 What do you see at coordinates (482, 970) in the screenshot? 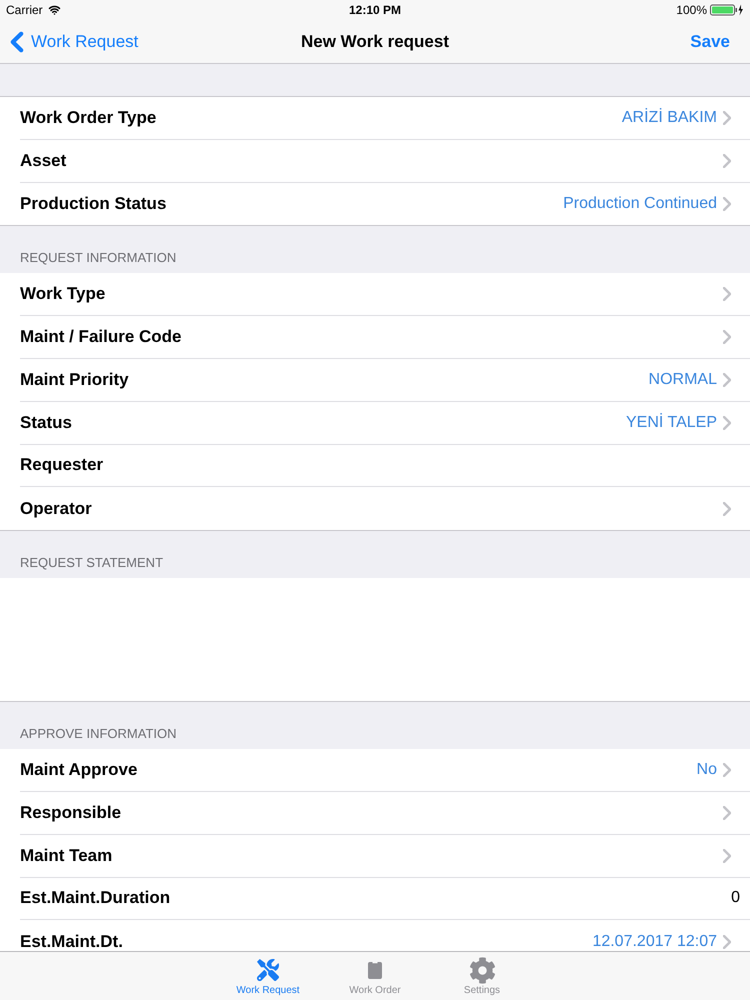
I see `settings-icon` at bounding box center [482, 970].